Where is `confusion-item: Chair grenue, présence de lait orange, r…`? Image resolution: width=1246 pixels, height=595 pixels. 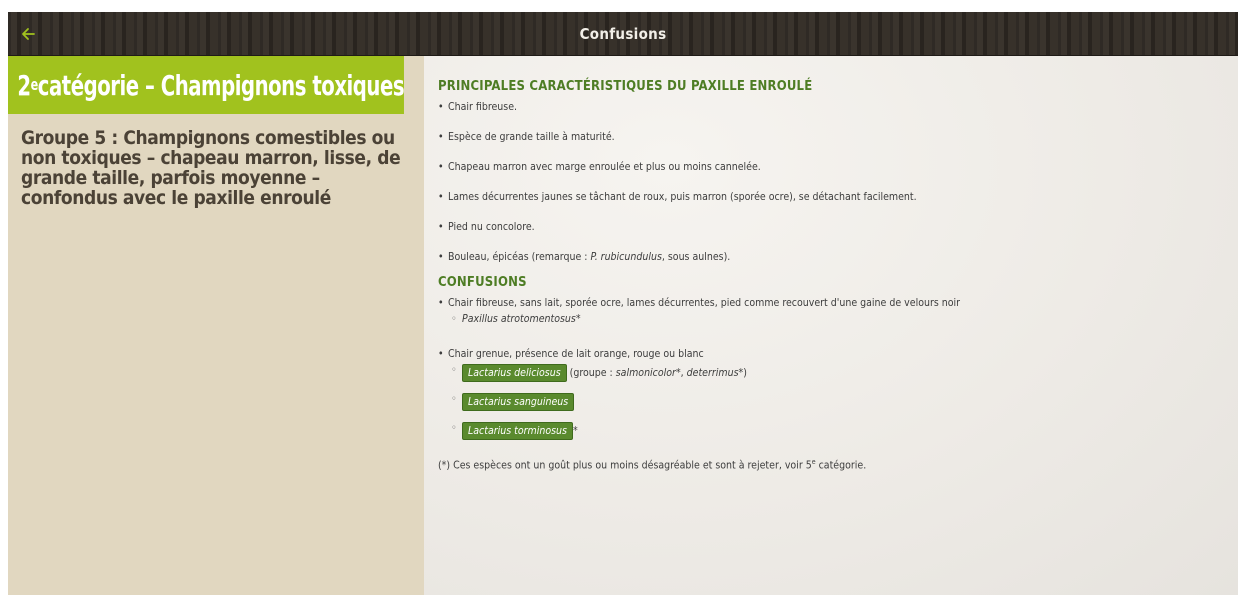 confusion-item: Chair grenue, présence de lait orange, r… is located at coordinates (831, 394).